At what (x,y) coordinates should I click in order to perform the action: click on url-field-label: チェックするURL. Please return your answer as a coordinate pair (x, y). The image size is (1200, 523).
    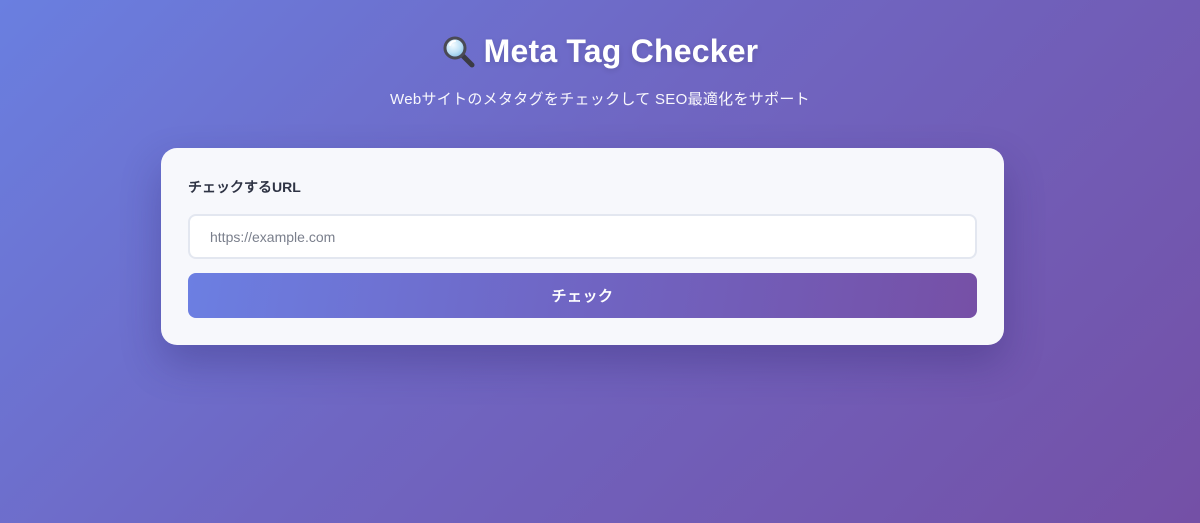
    Looking at the image, I should click on (244, 187).